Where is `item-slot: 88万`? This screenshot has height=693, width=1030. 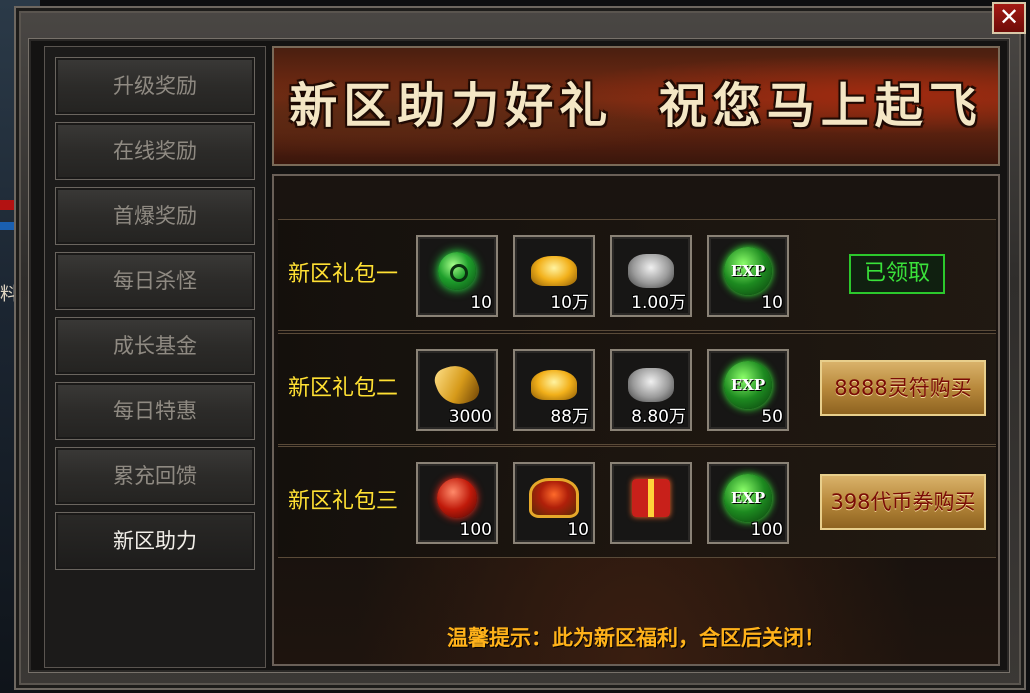 item-slot: 88万 is located at coordinates (554, 390).